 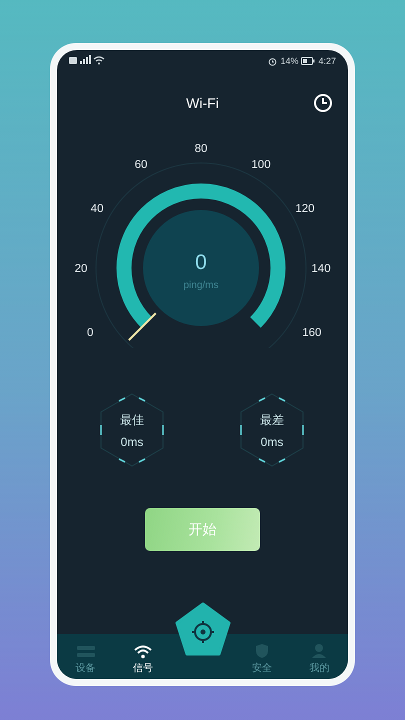 I want to click on scale-label: 140, so click(x=321, y=269).